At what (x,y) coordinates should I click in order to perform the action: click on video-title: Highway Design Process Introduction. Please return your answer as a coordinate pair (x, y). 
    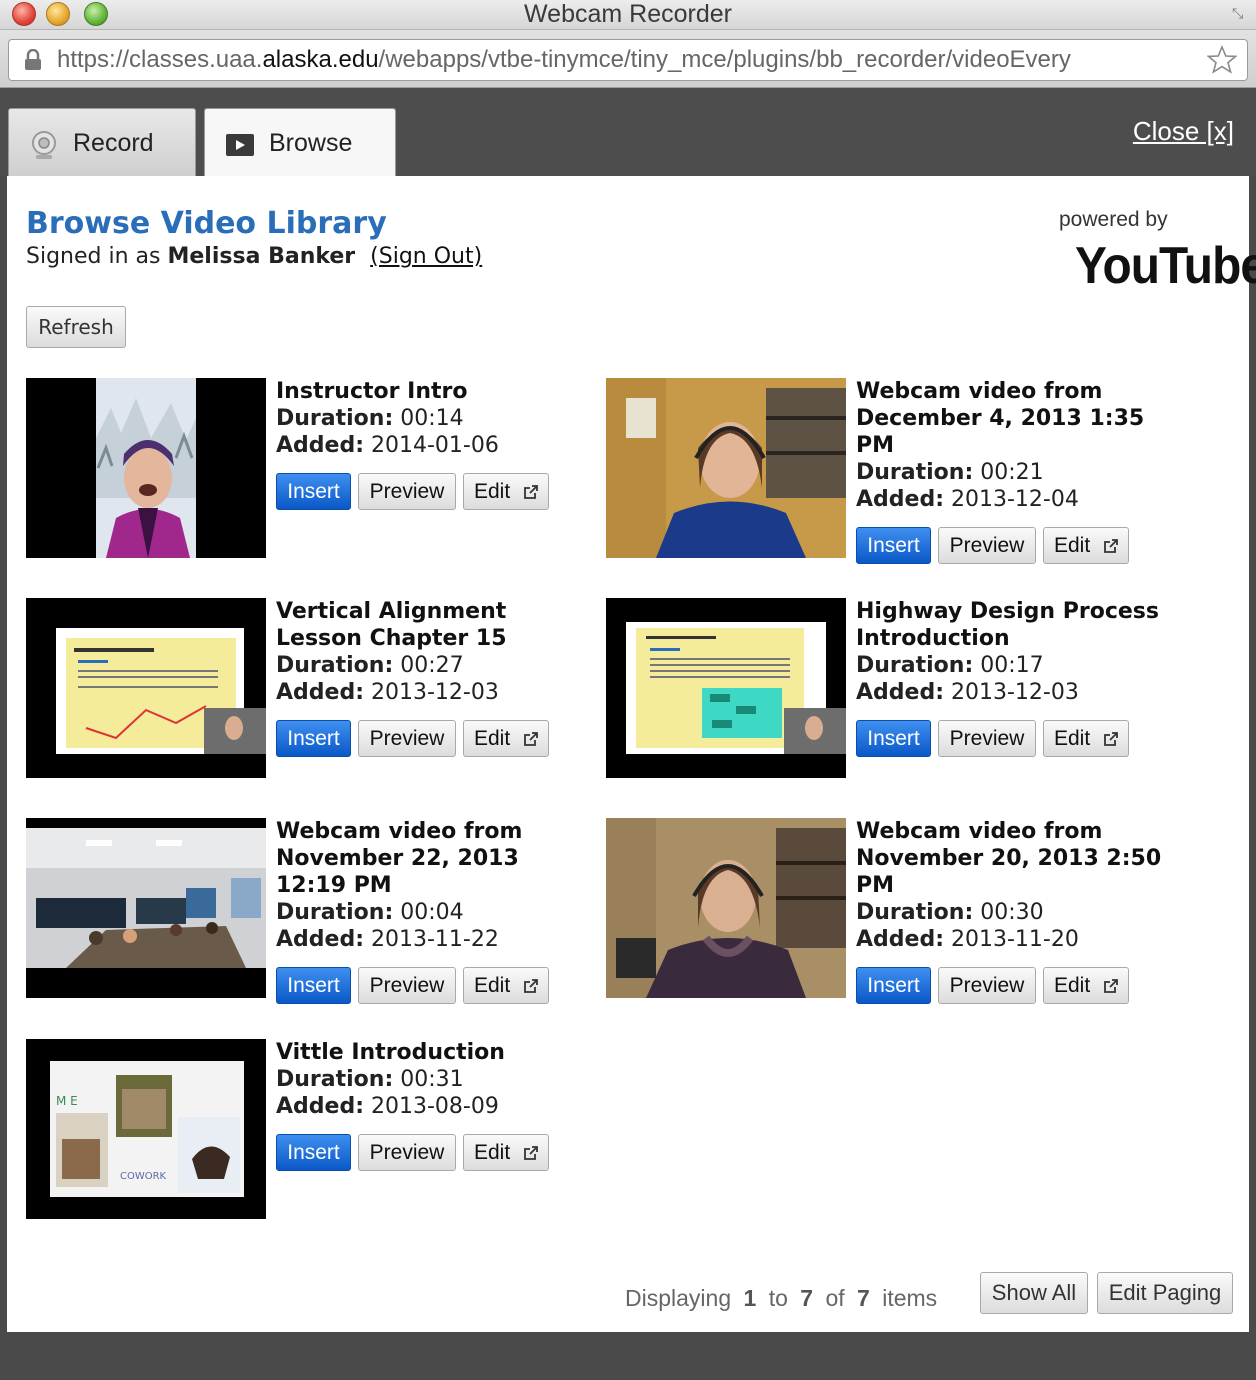
    Looking at the image, I should click on (1007, 625).